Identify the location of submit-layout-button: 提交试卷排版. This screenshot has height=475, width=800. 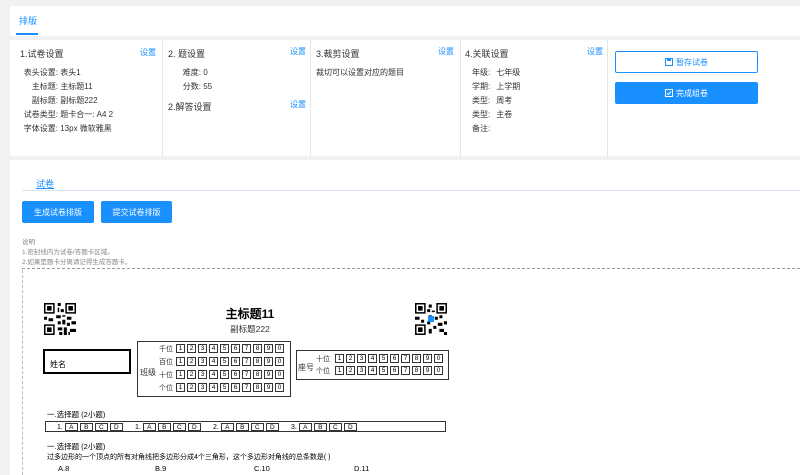
(136, 212).